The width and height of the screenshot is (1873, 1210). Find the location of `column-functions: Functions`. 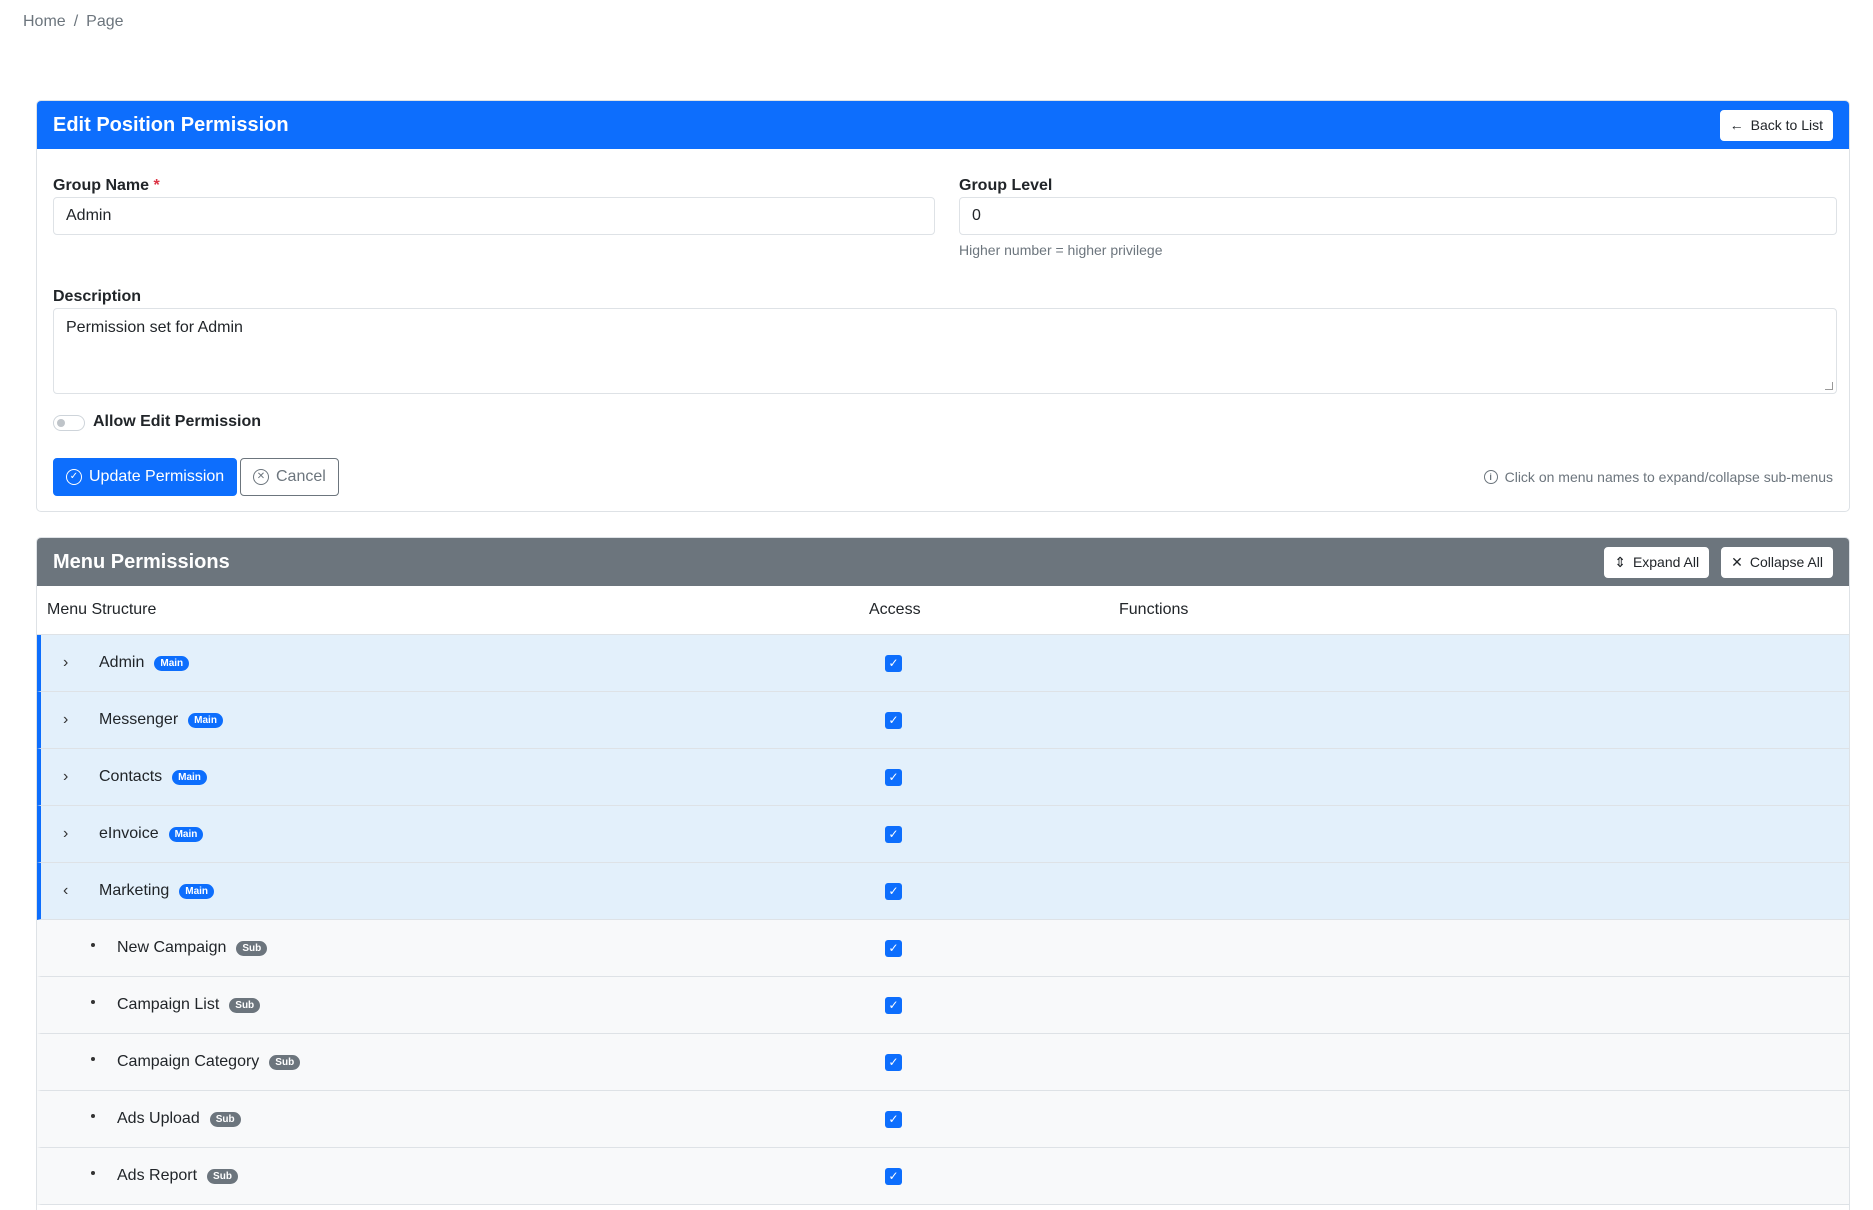

column-functions: Functions is located at coordinates (1154, 609).